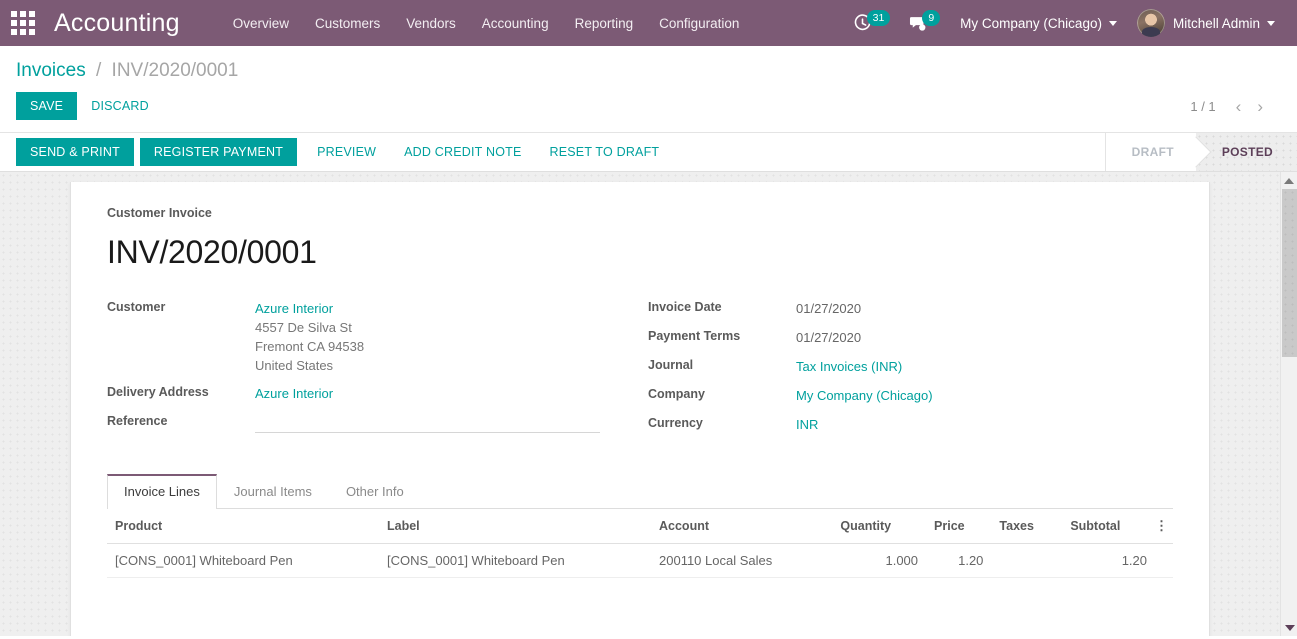  I want to click on control-panel-top: Invoices / INV/2020/0001, so click(648, 64).